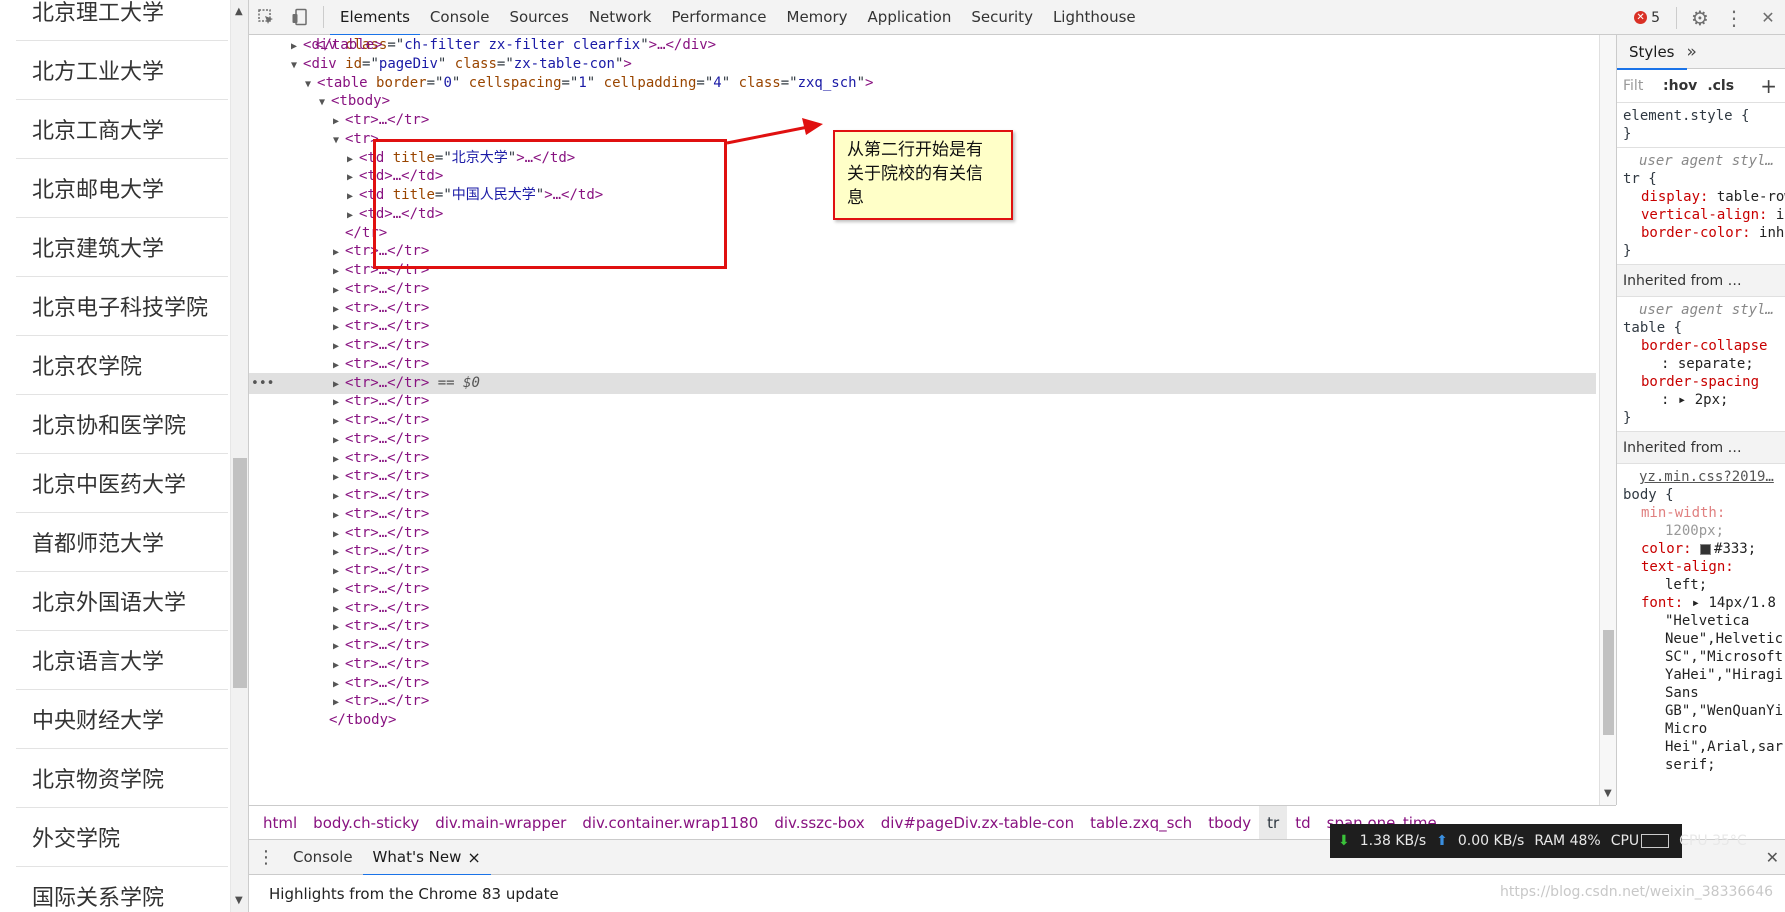  What do you see at coordinates (1640, 86) in the screenshot?
I see `styles-filter-input: Filt` at bounding box center [1640, 86].